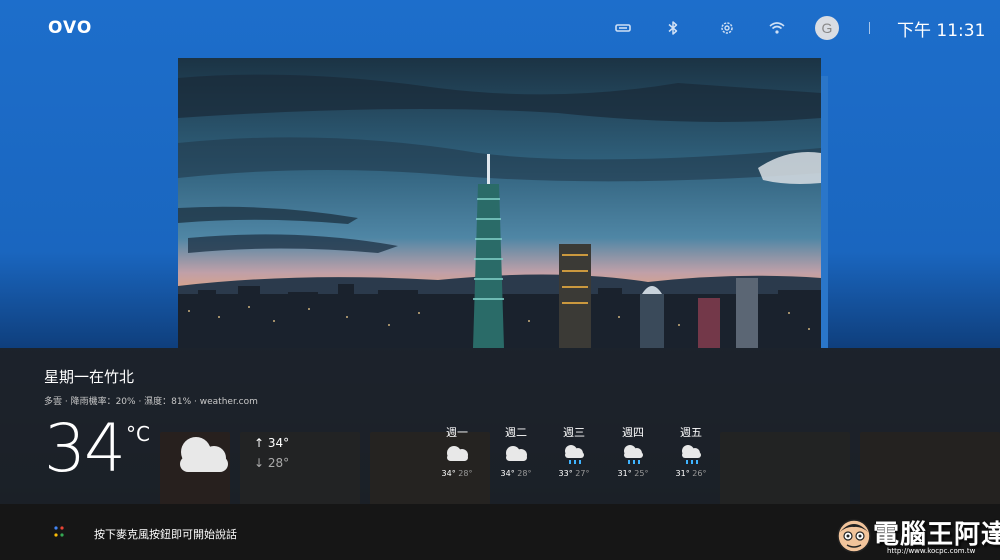 The image size is (1000, 560). What do you see at coordinates (623, 28) in the screenshot?
I see `hdmi-input-icon` at bounding box center [623, 28].